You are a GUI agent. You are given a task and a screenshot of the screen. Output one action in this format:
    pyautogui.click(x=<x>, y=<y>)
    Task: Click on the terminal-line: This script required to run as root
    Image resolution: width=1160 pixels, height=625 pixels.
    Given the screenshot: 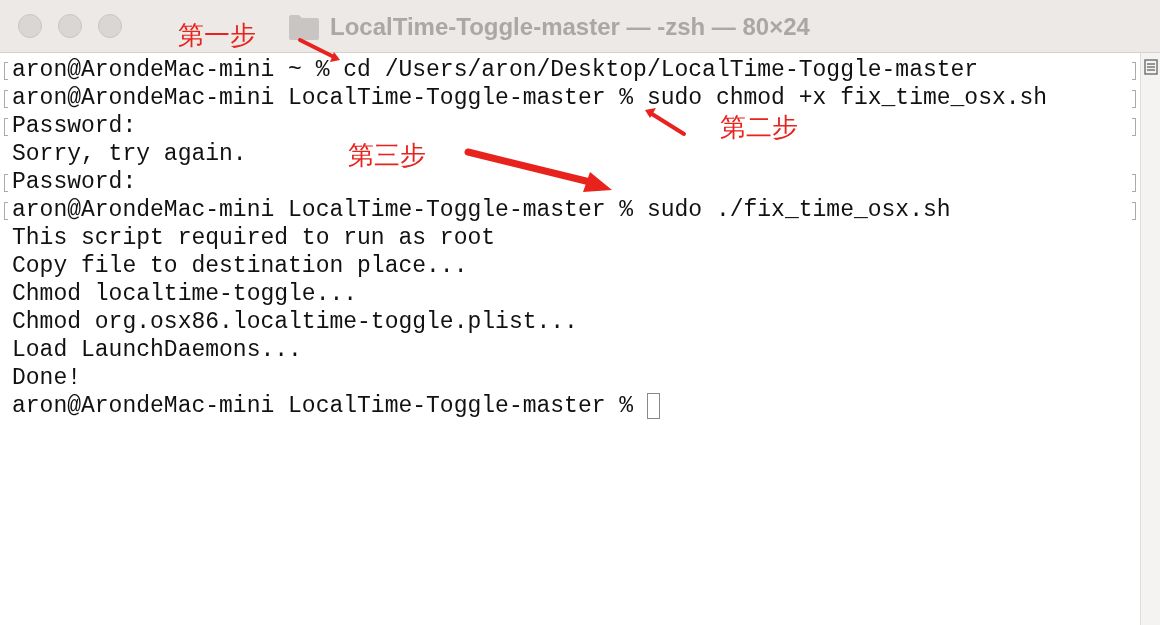 What is the action you would take?
    pyautogui.click(x=253, y=238)
    